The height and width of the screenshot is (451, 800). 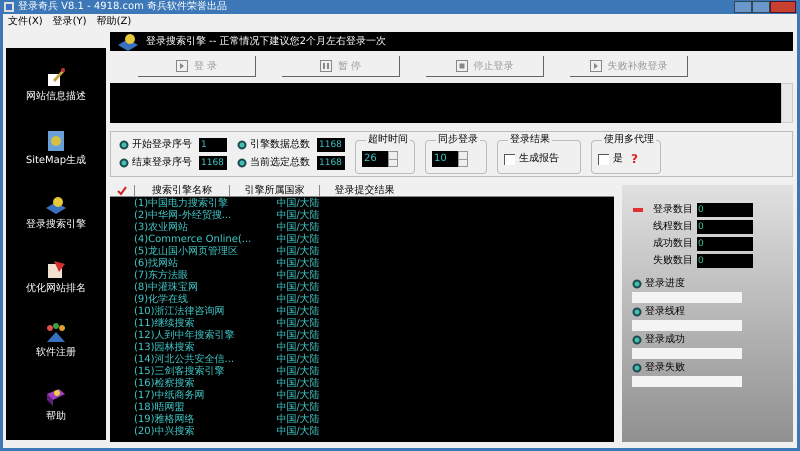 I want to click on progress-label: 登录进度, so click(x=665, y=284).